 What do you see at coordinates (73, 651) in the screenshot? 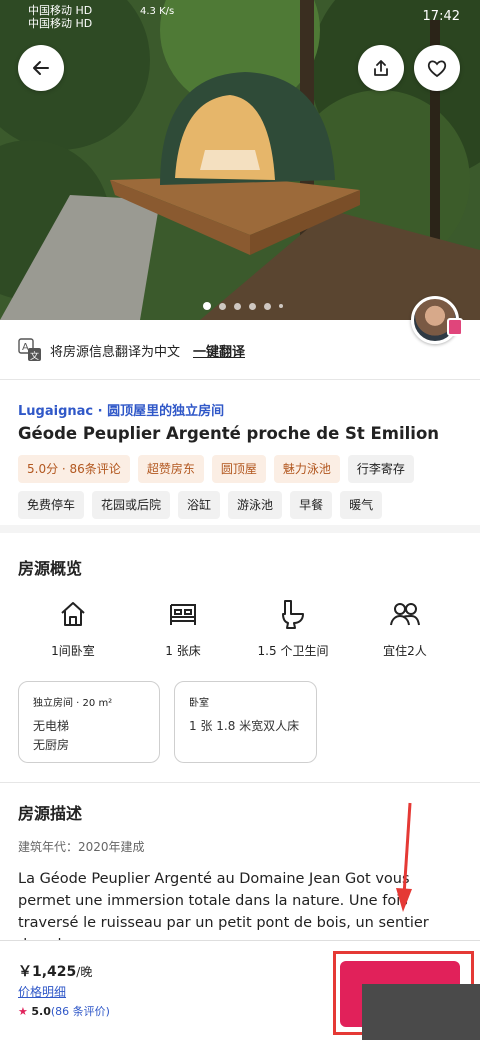
I see `amenity-label: 1间卧室` at bounding box center [73, 651].